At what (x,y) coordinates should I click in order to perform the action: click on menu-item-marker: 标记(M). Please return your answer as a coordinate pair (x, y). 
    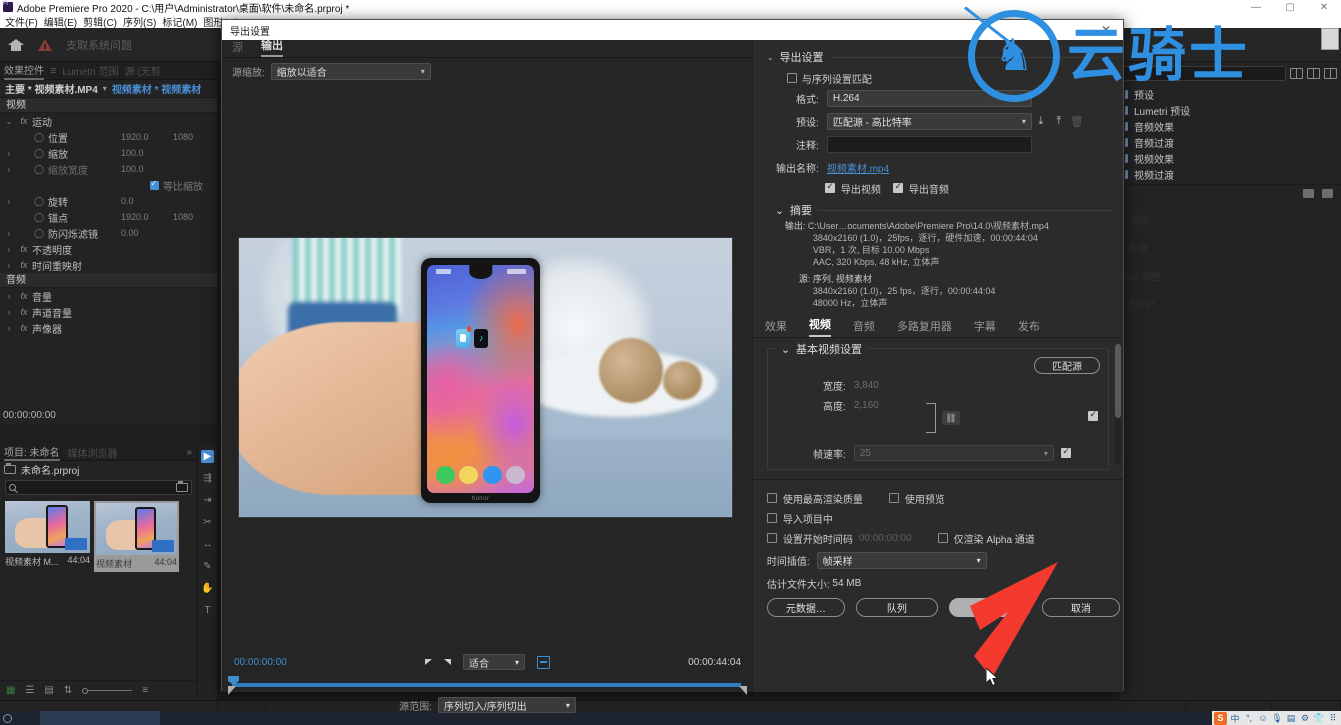
    Looking at the image, I should click on (179, 21).